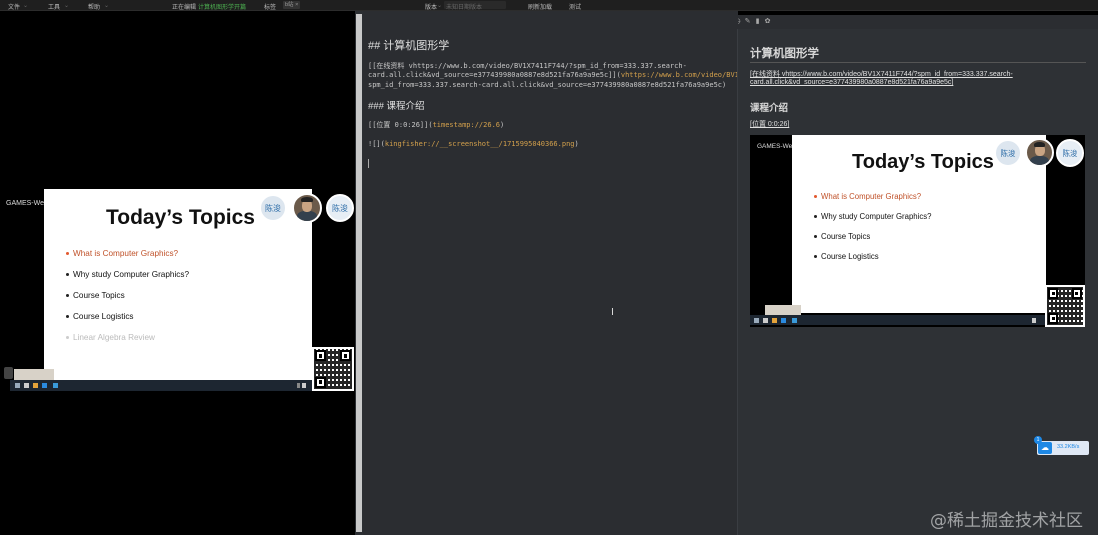 This screenshot has height=535, width=1098. What do you see at coordinates (14, 6) in the screenshot?
I see `menu-file: 文件` at bounding box center [14, 6].